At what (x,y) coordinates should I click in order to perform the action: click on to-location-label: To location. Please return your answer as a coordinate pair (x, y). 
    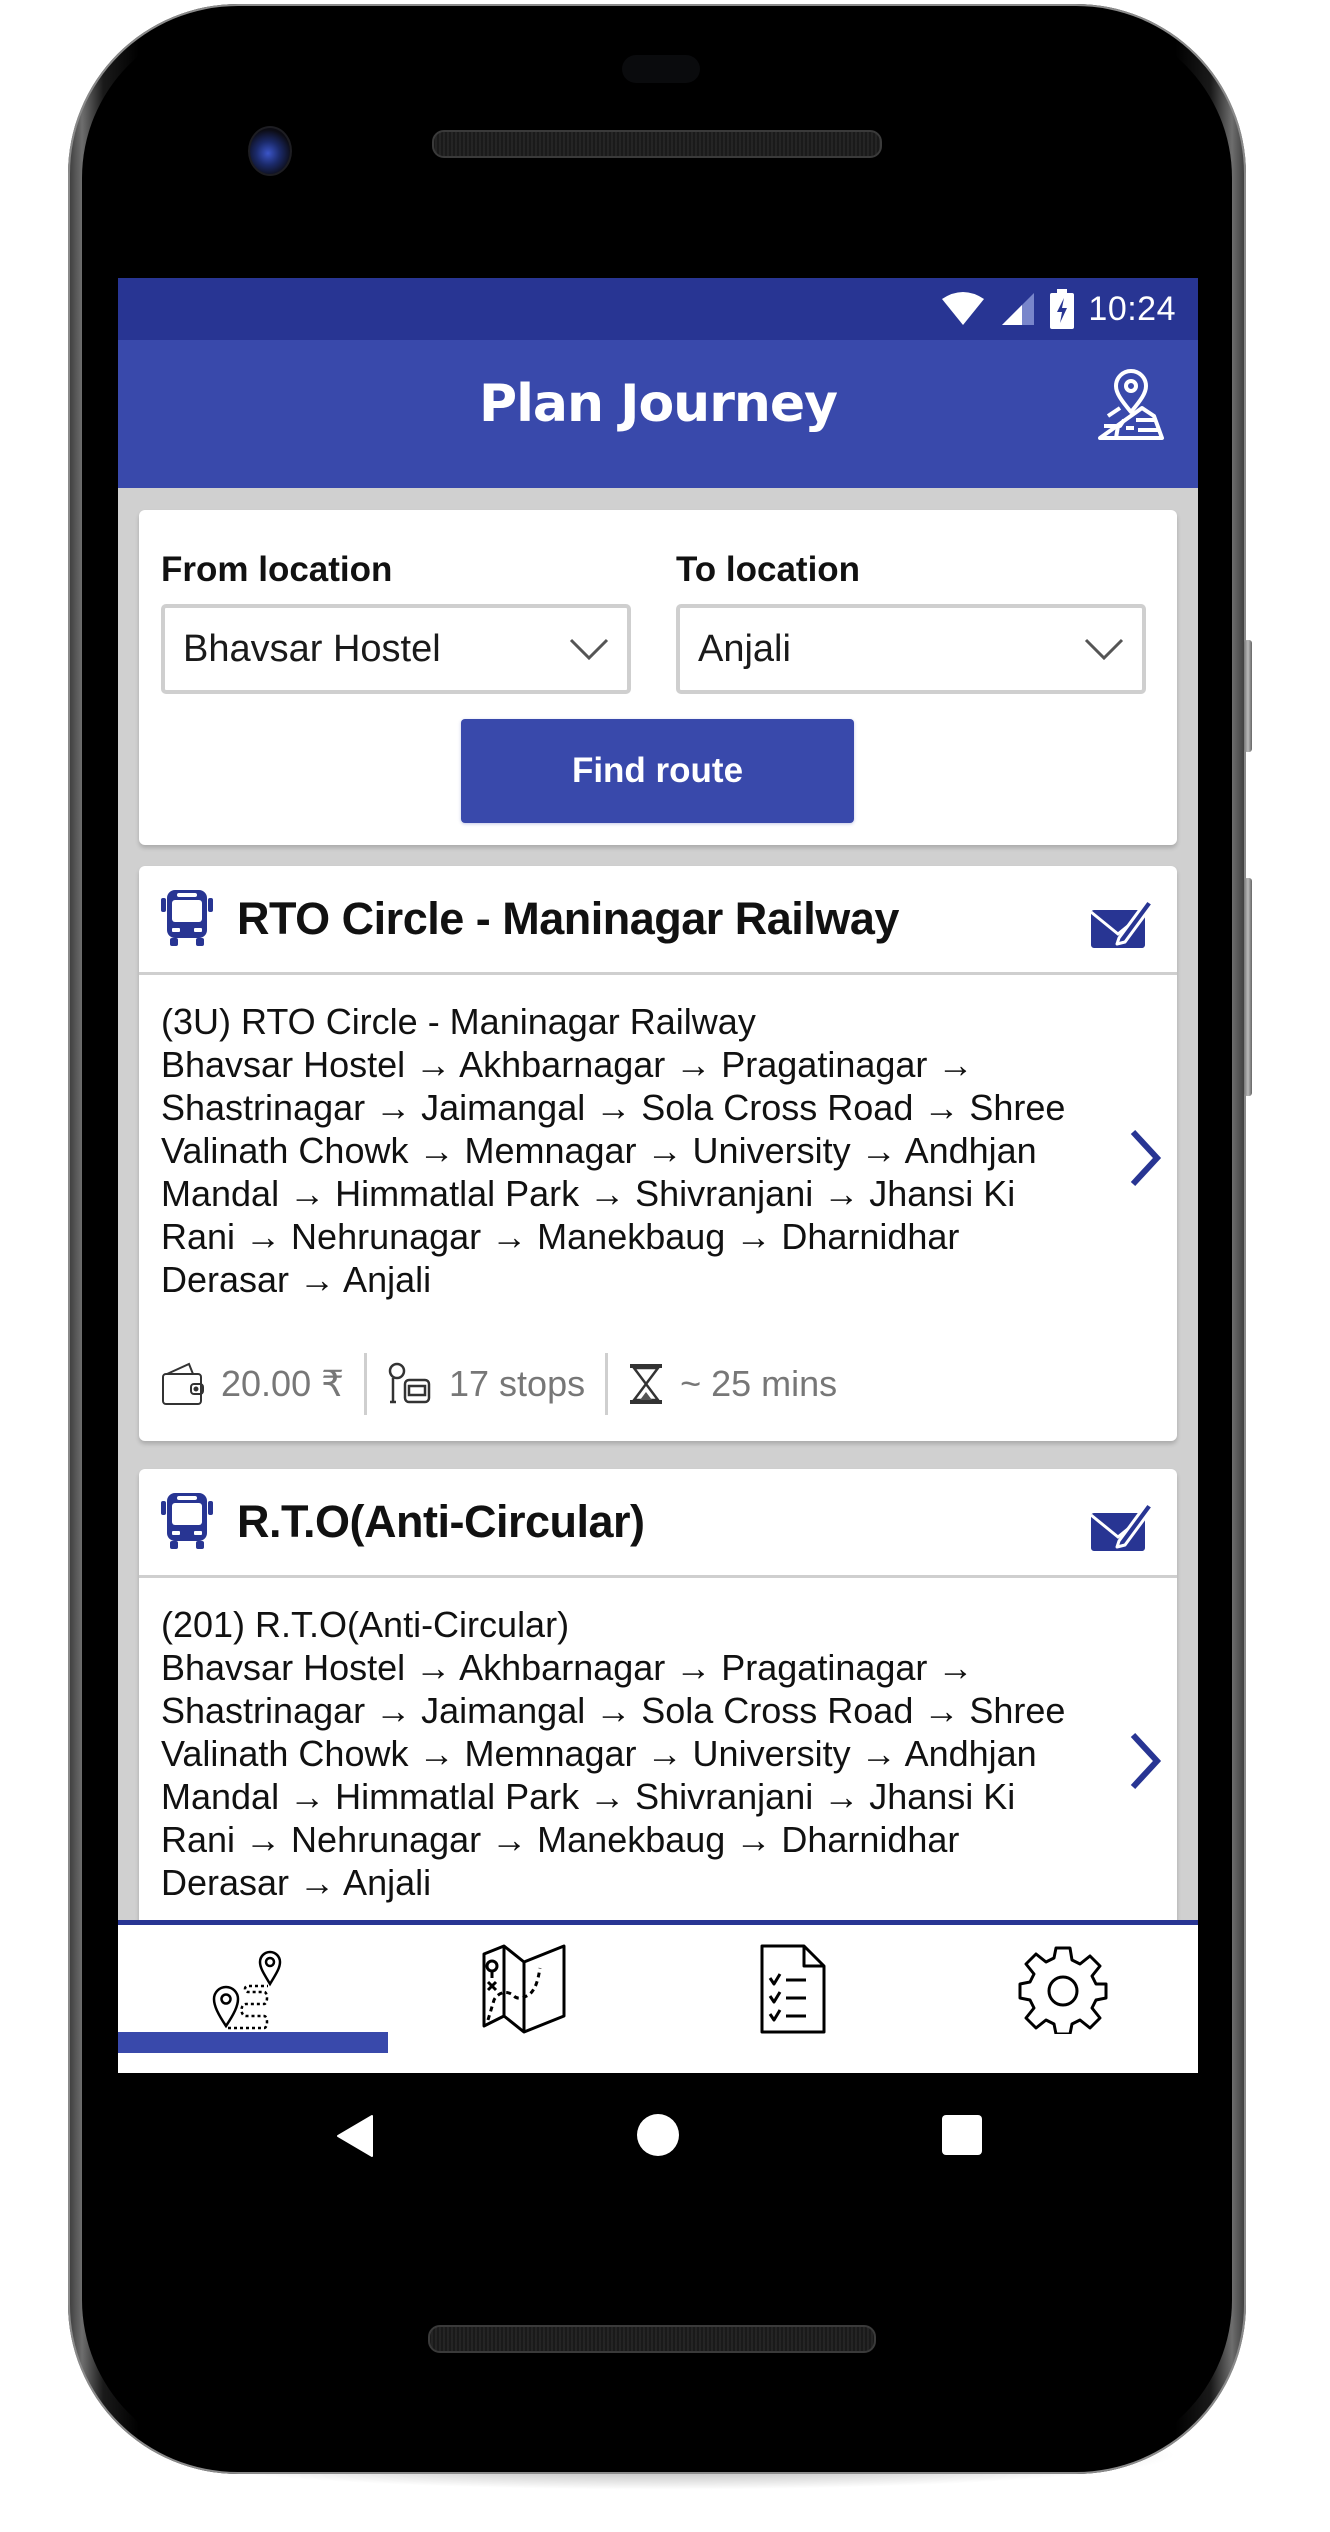
    Looking at the image, I should click on (768, 569).